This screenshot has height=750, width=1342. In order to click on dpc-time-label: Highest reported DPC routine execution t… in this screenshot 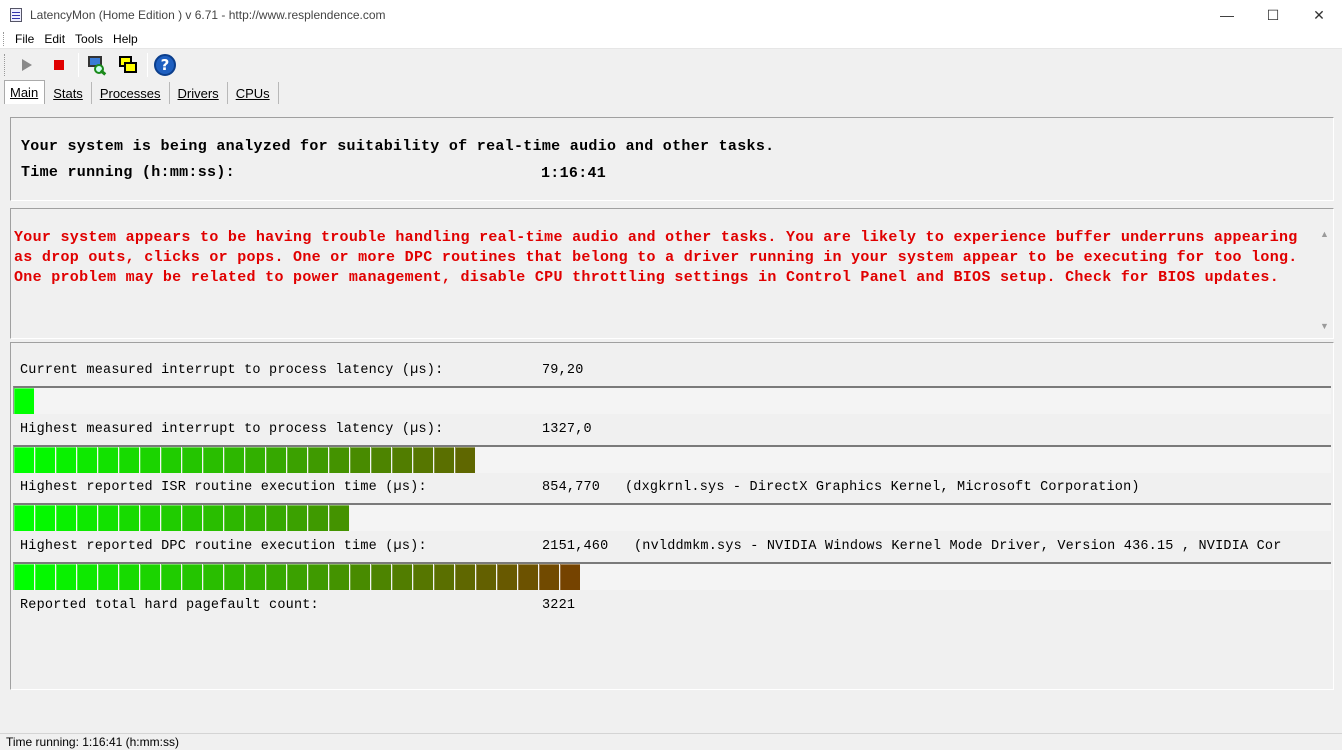, I will do `click(223, 546)`.